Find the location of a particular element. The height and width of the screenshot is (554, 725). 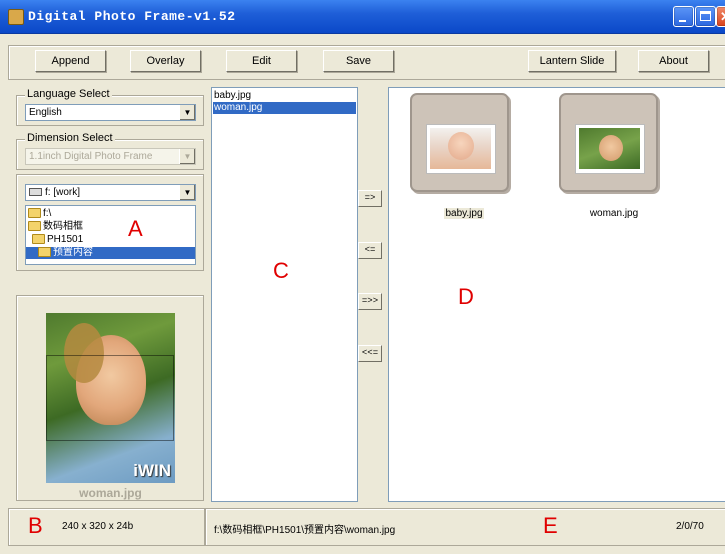

annotation-d: D is located at coordinates (466, 296).